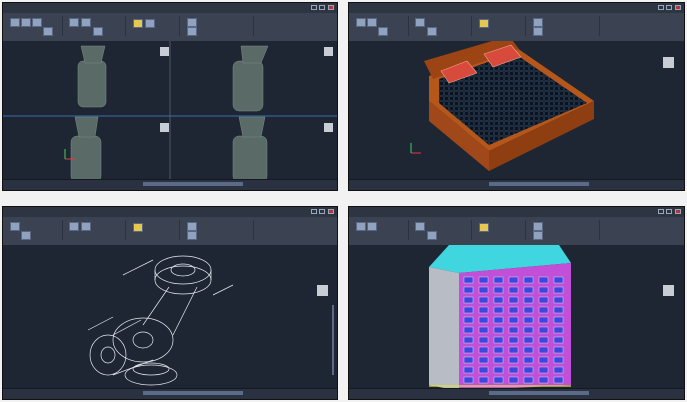 The height and width of the screenshot is (402, 687). What do you see at coordinates (92, 76) in the screenshot?
I see `valve-model-top-a` at bounding box center [92, 76].